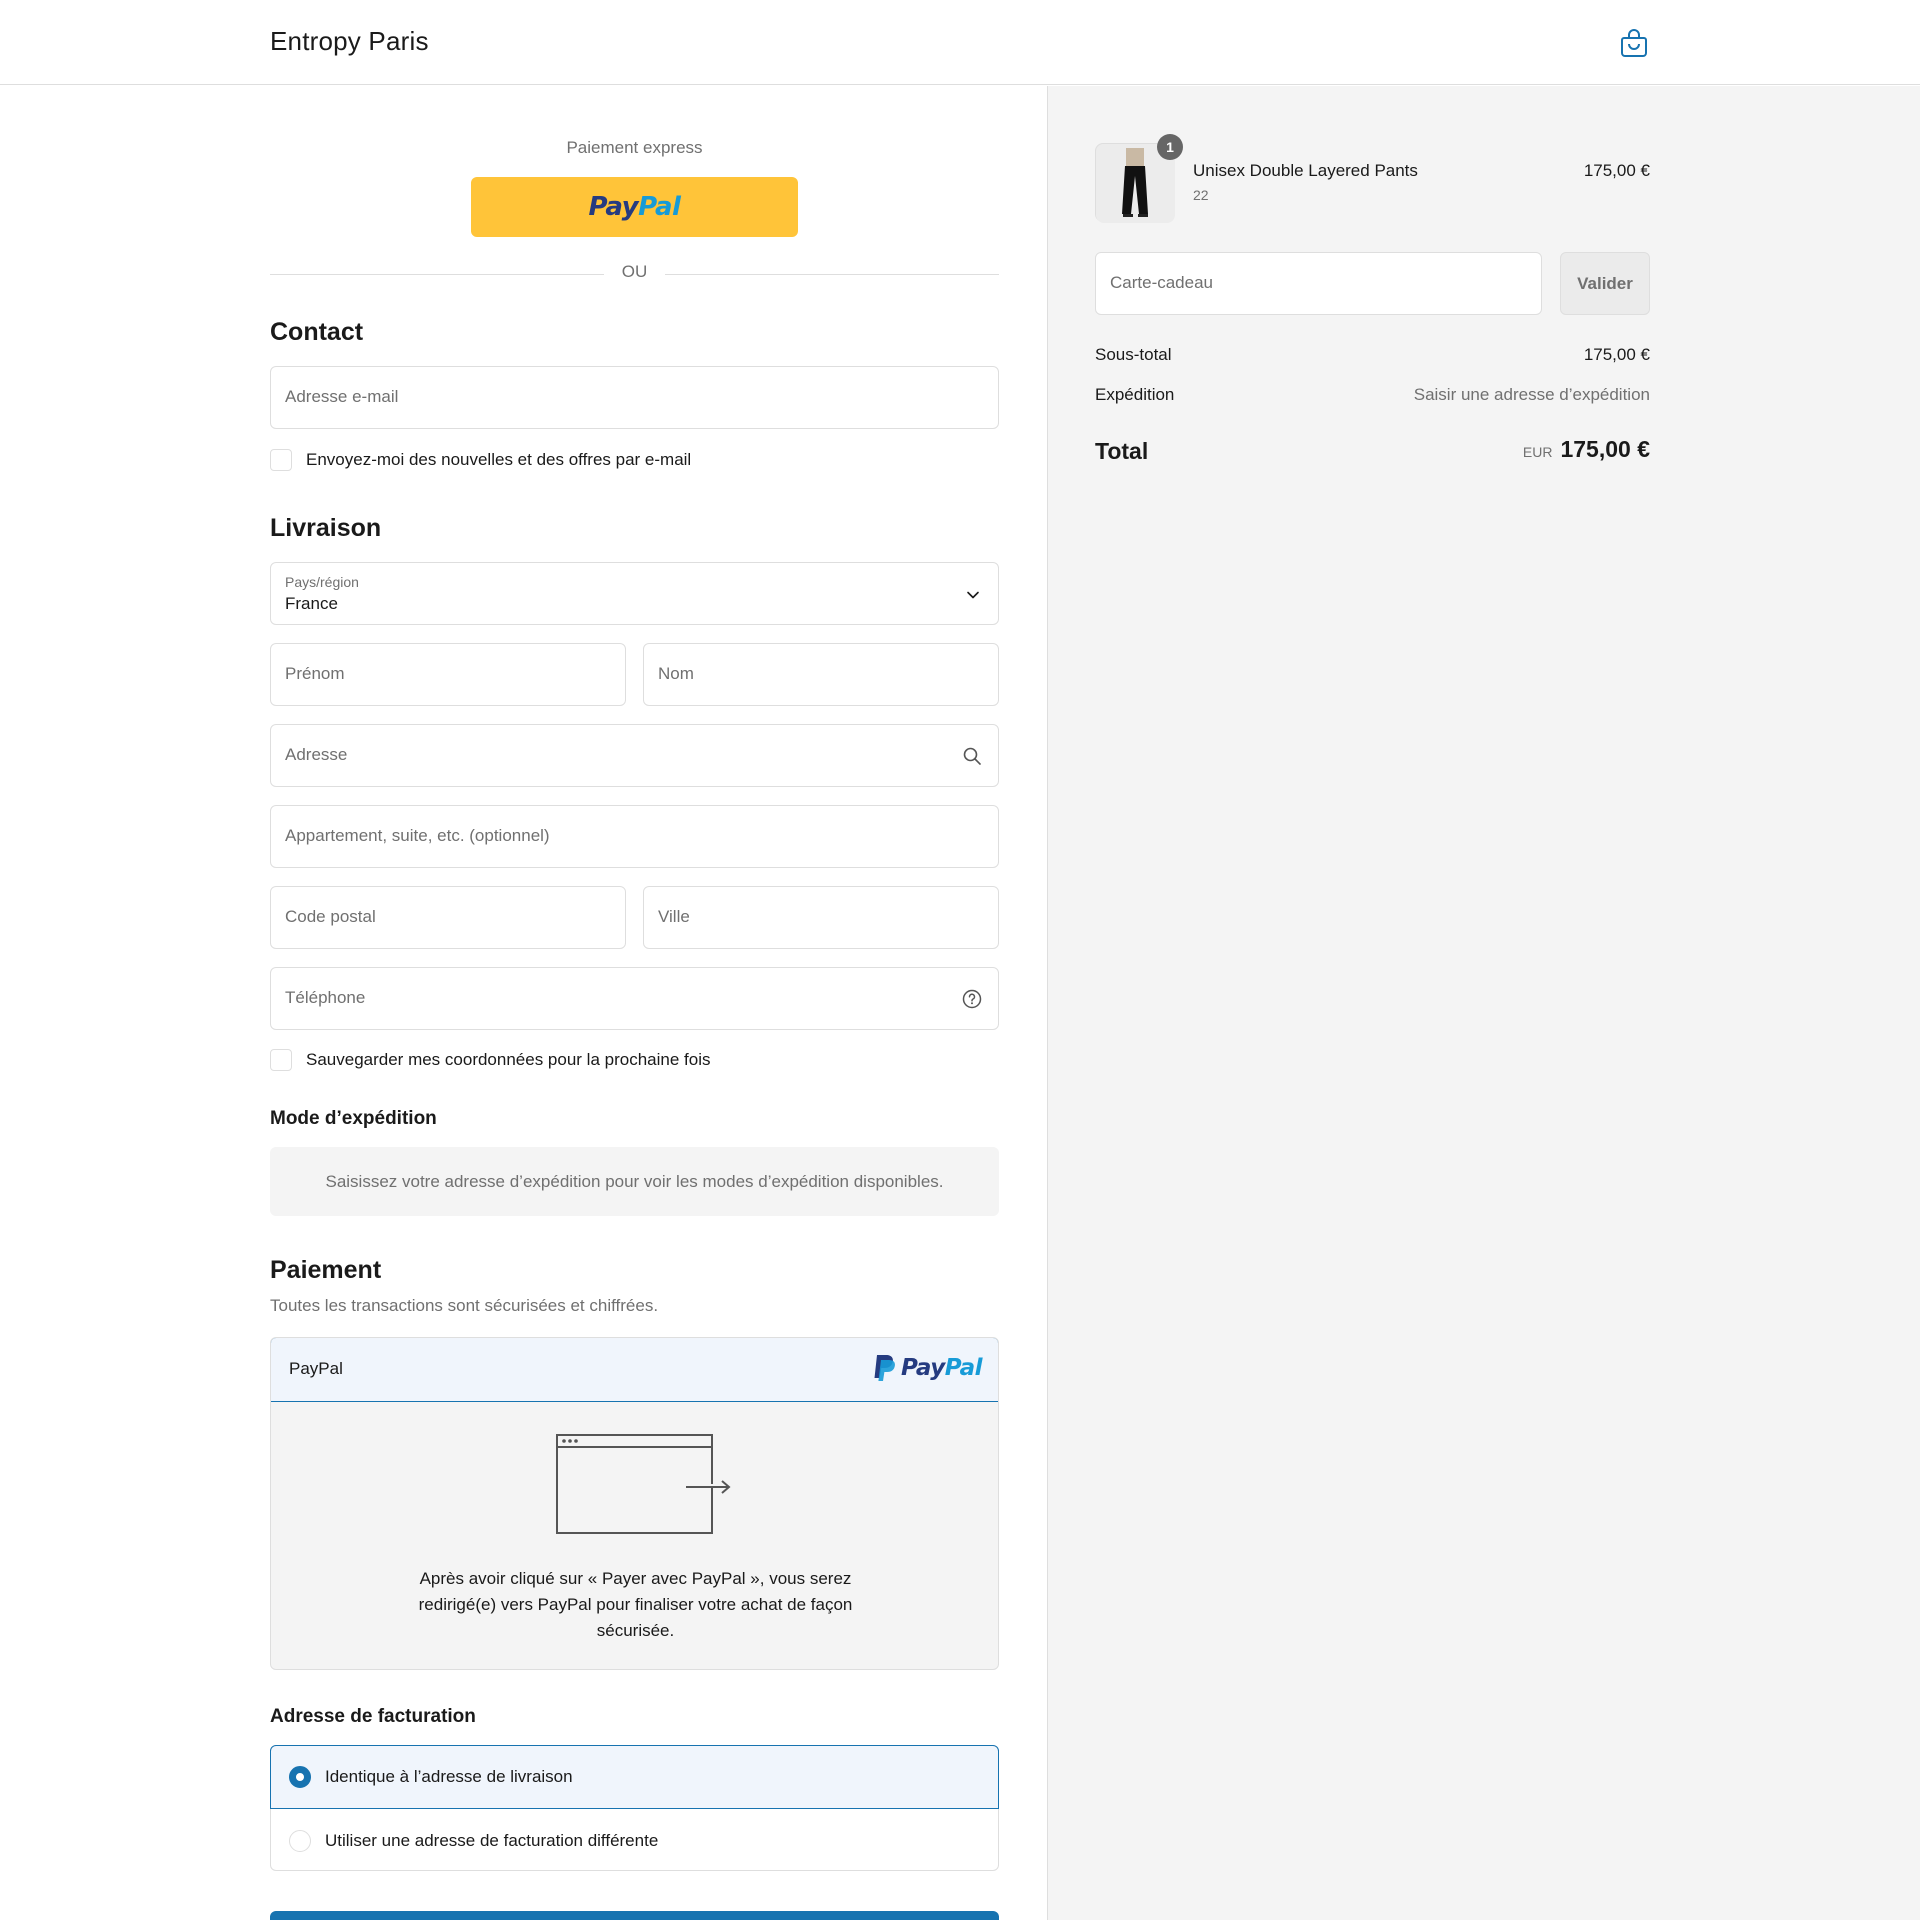  Describe the element at coordinates (1537, 452) in the screenshot. I see `total-currency: EUR` at that location.